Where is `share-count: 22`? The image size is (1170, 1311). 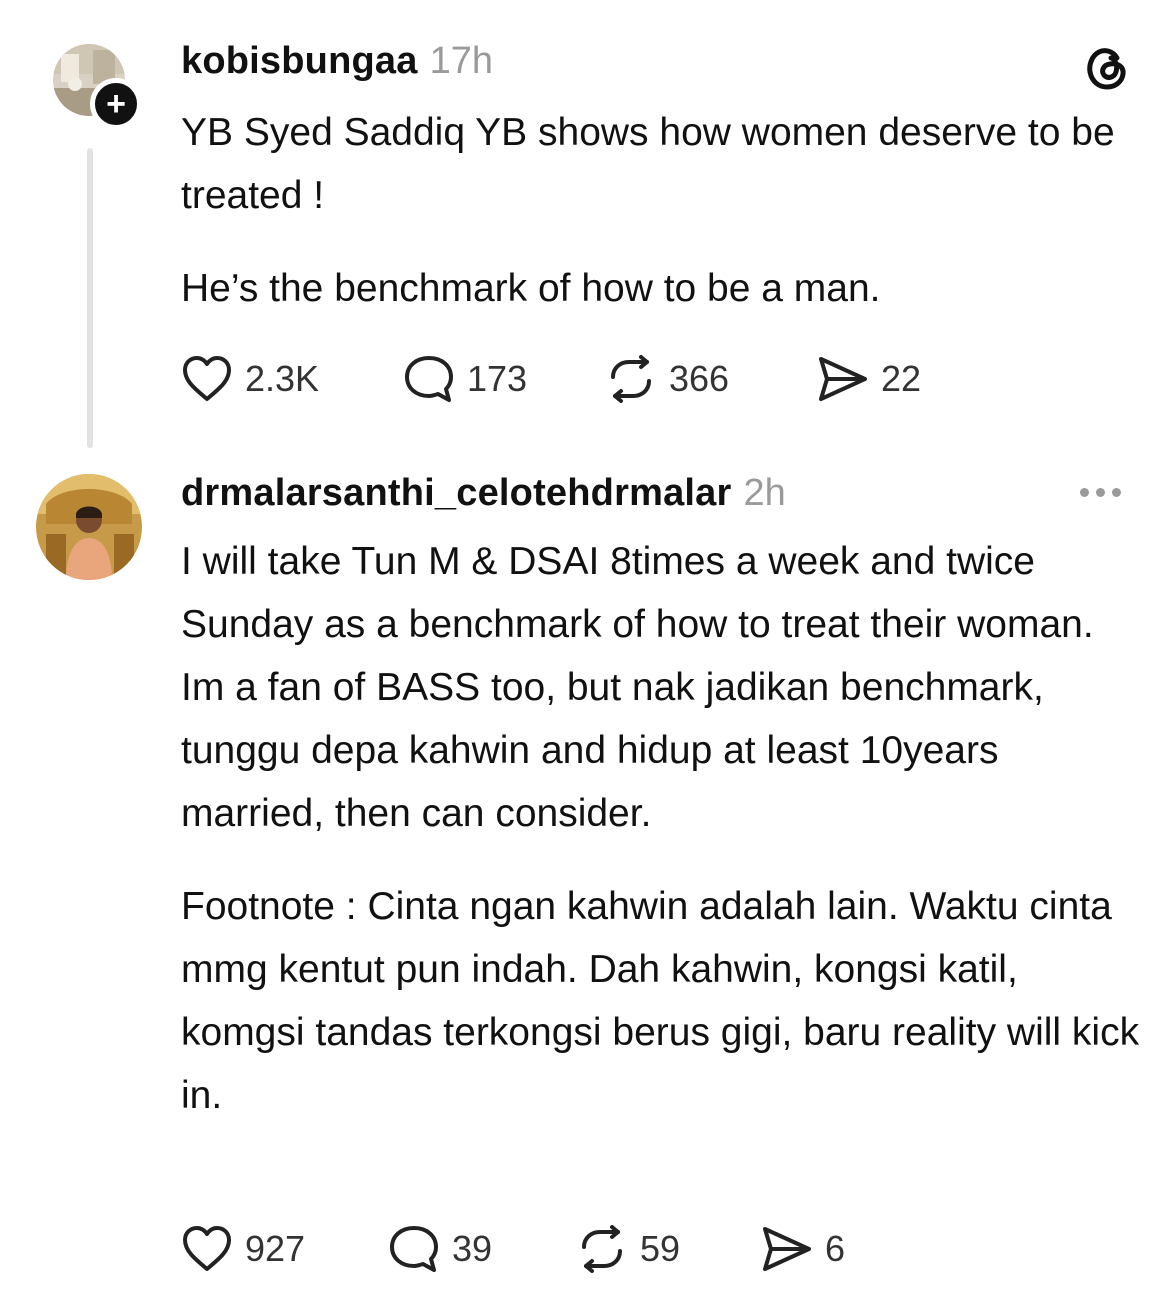 share-count: 22 is located at coordinates (901, 378).